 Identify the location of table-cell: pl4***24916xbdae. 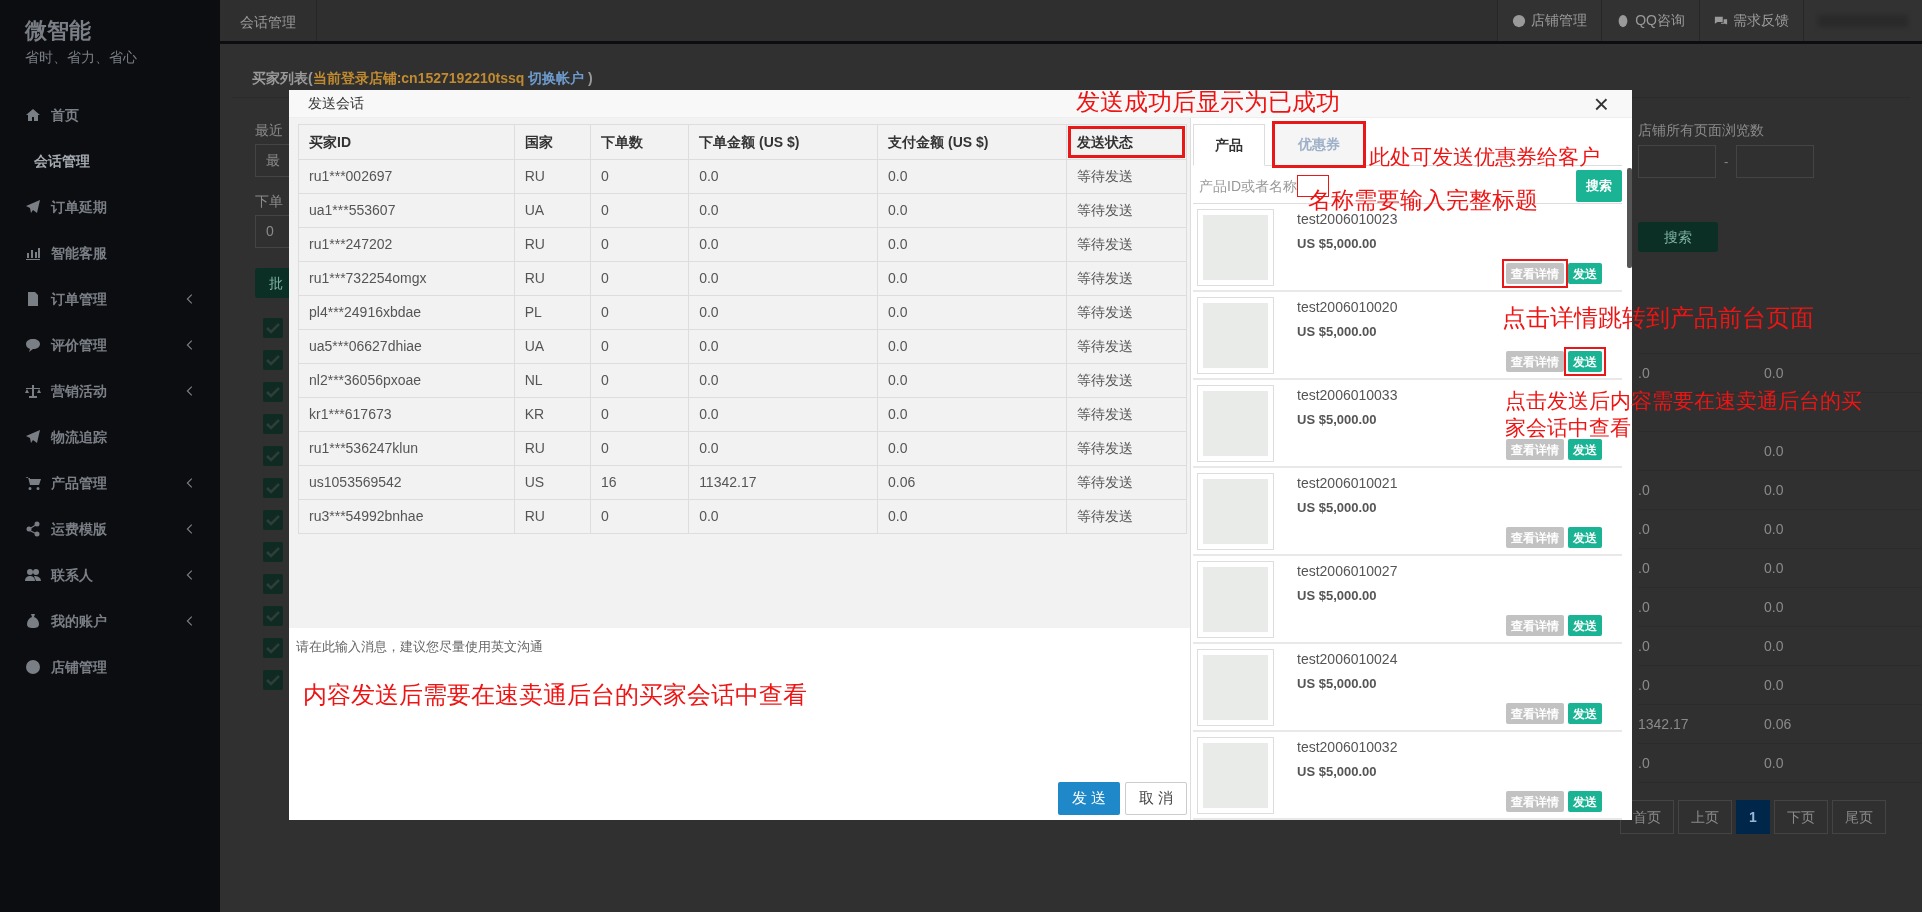
(406, 312).